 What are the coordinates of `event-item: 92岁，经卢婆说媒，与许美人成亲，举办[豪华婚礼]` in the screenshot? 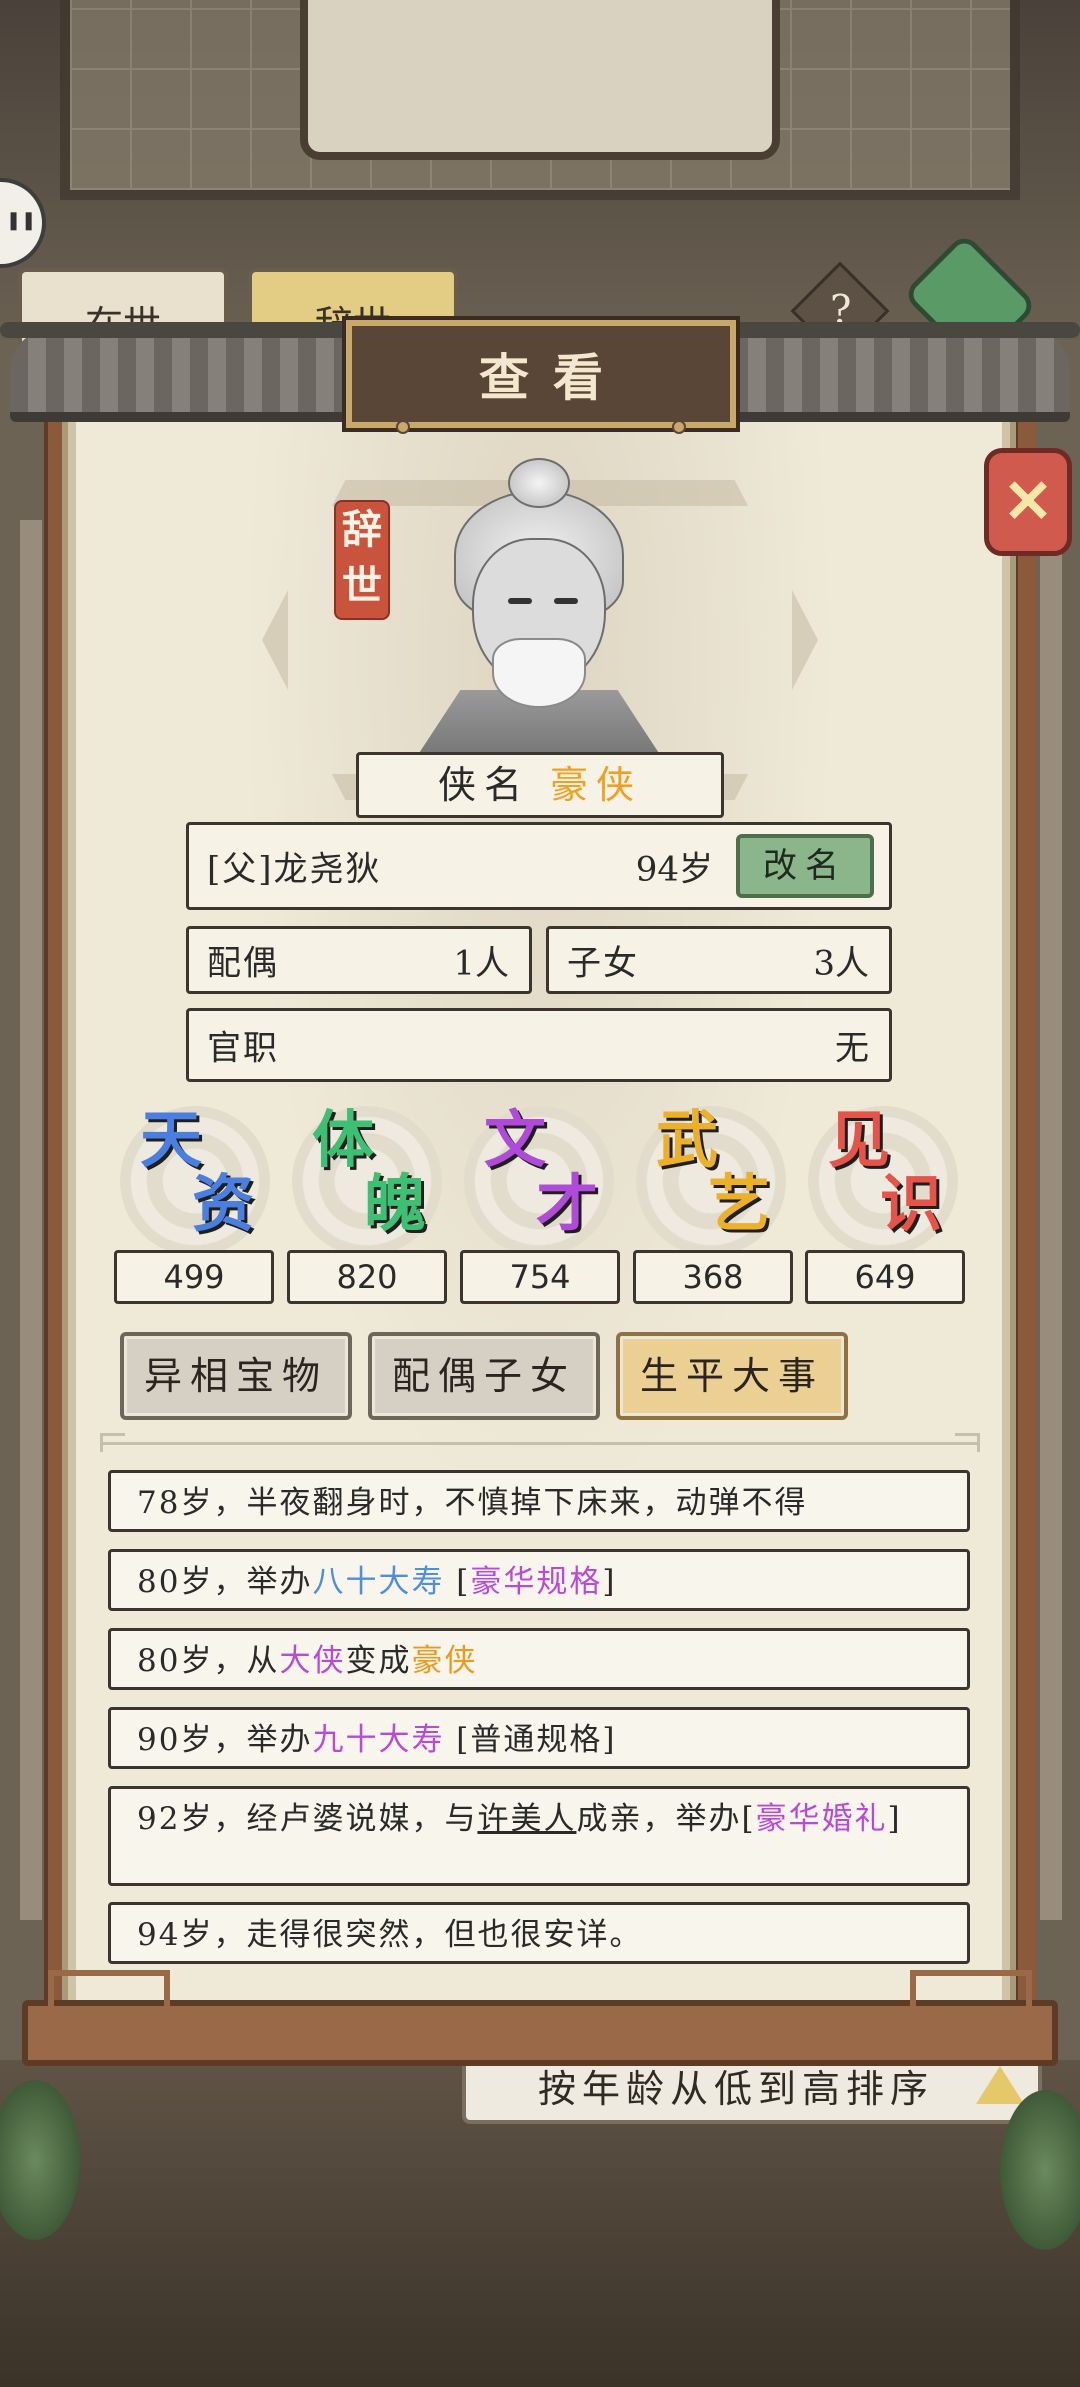 It's located at (539, 1836).